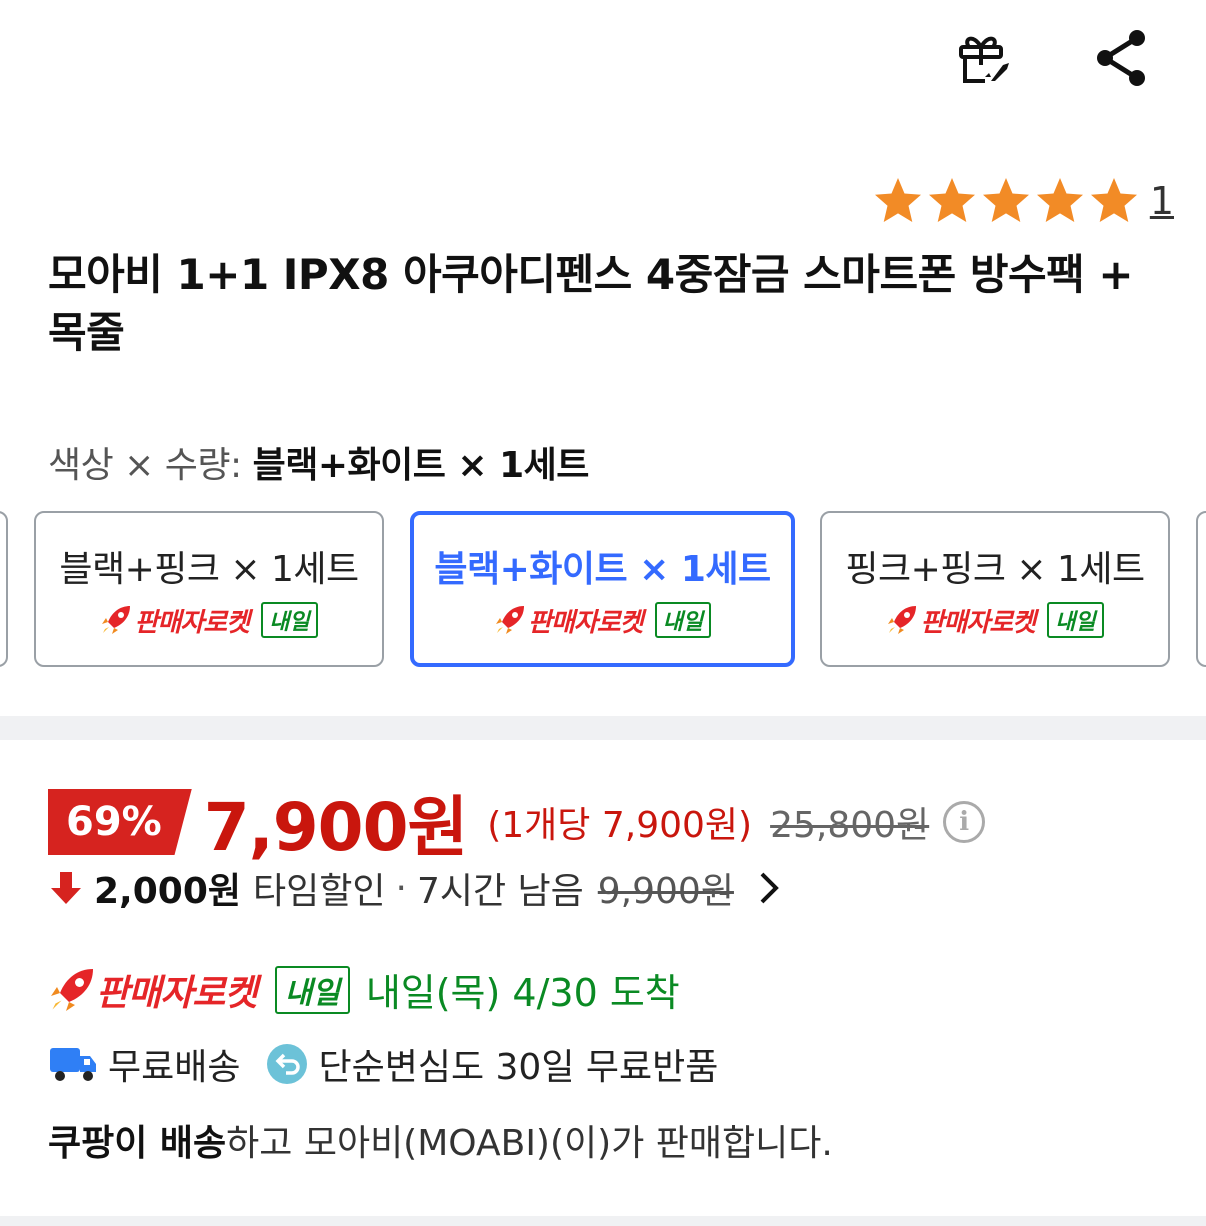 This screenshot has width=1206, height=1226. I want to click on price-row: 69% 7,900원 (1개당 7,900원) 25,800원 i, so click(517, 822).